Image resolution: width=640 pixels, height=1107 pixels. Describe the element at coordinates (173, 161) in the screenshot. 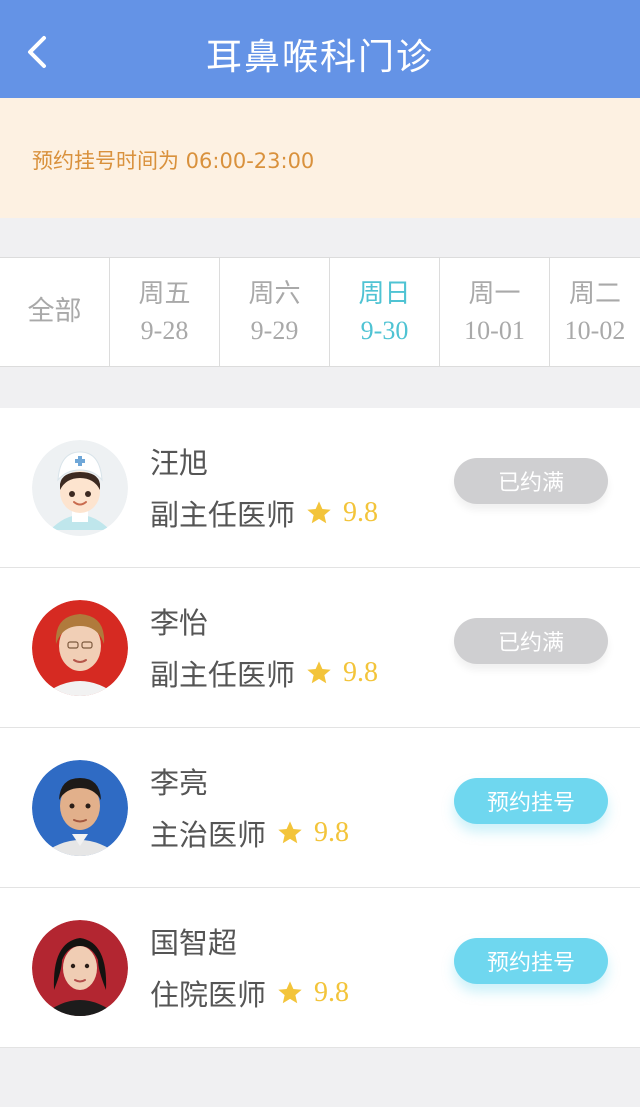

I see `booking-time-text: 预约挂号时间为 06:00-23:00` at that location.